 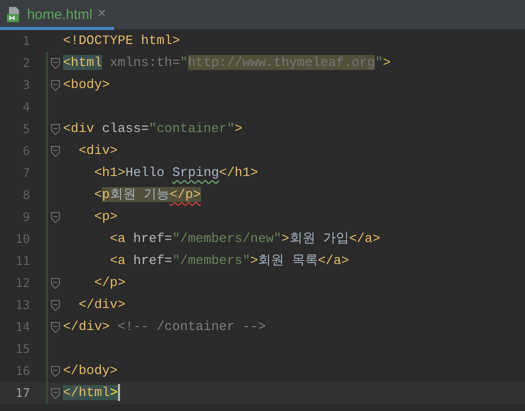 I want to click on line-number: 9, so click(x=26, y=217).